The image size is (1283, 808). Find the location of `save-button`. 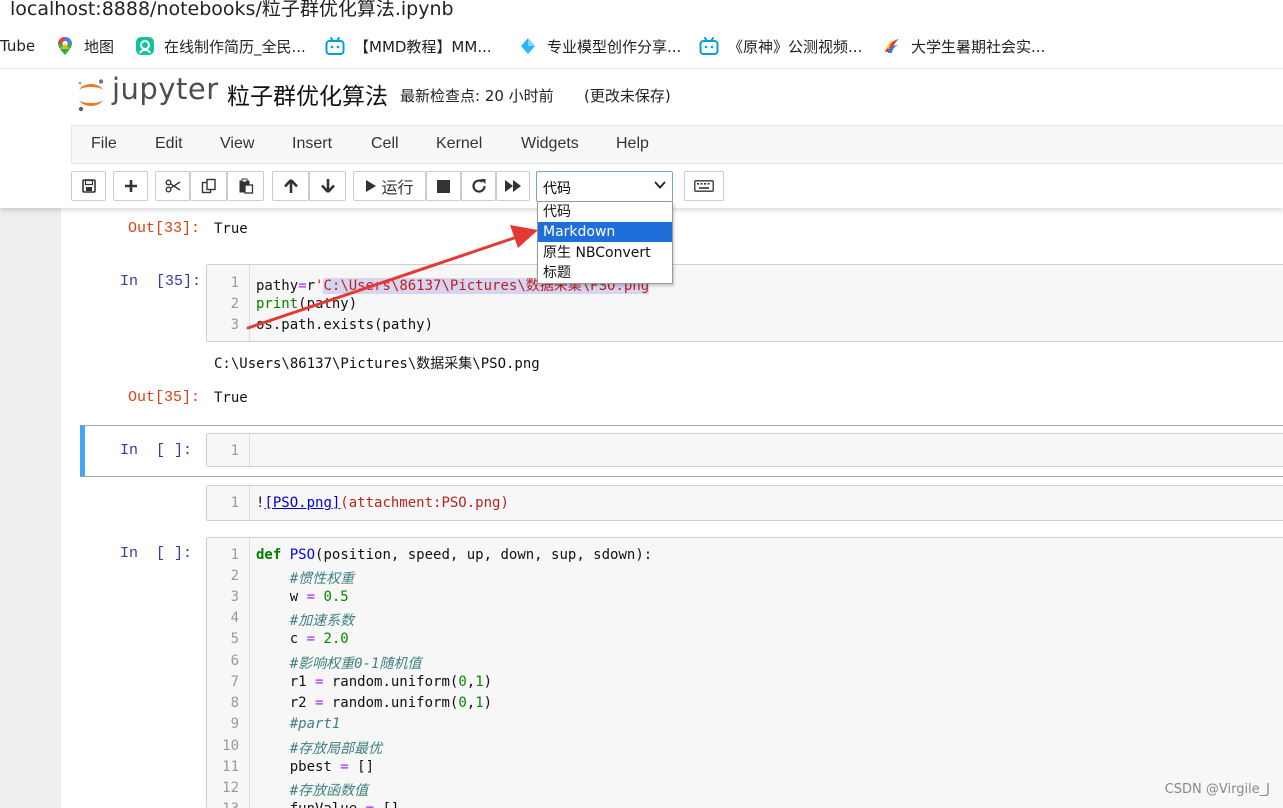

save-button is located at coordinates (88, 186).